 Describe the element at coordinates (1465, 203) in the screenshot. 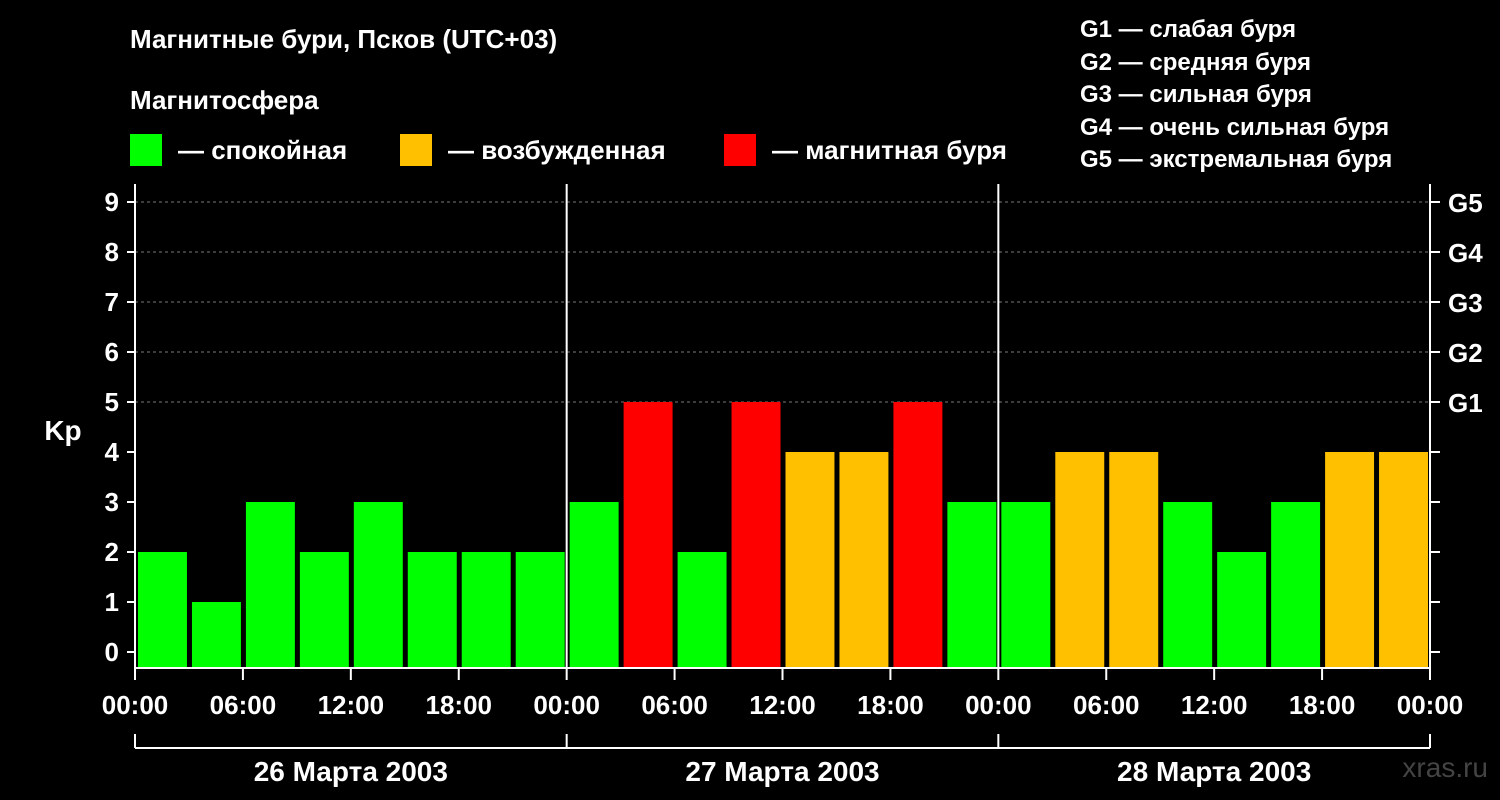

I see `g-tick-label: G5` at that location.